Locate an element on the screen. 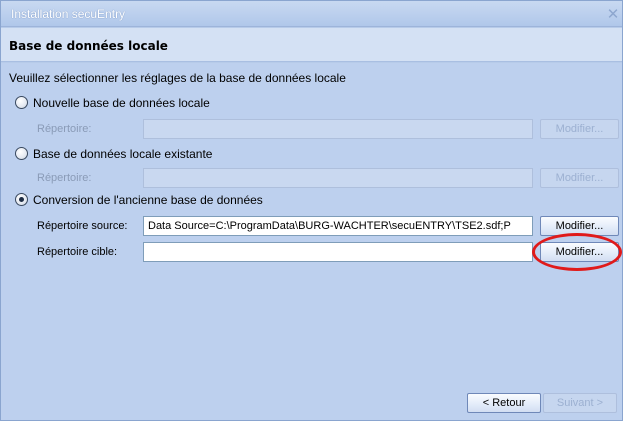  radio-convert-database is located at coordinates (21, 199).